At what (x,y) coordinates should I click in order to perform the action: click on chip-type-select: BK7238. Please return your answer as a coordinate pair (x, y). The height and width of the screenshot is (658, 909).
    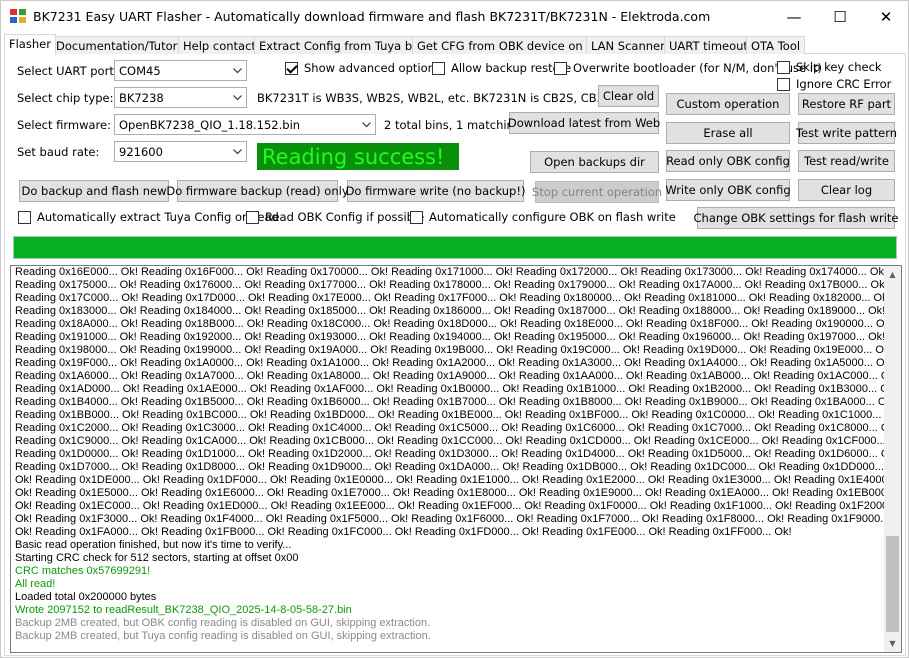
    Looking at the image, I should click on (180, 97).